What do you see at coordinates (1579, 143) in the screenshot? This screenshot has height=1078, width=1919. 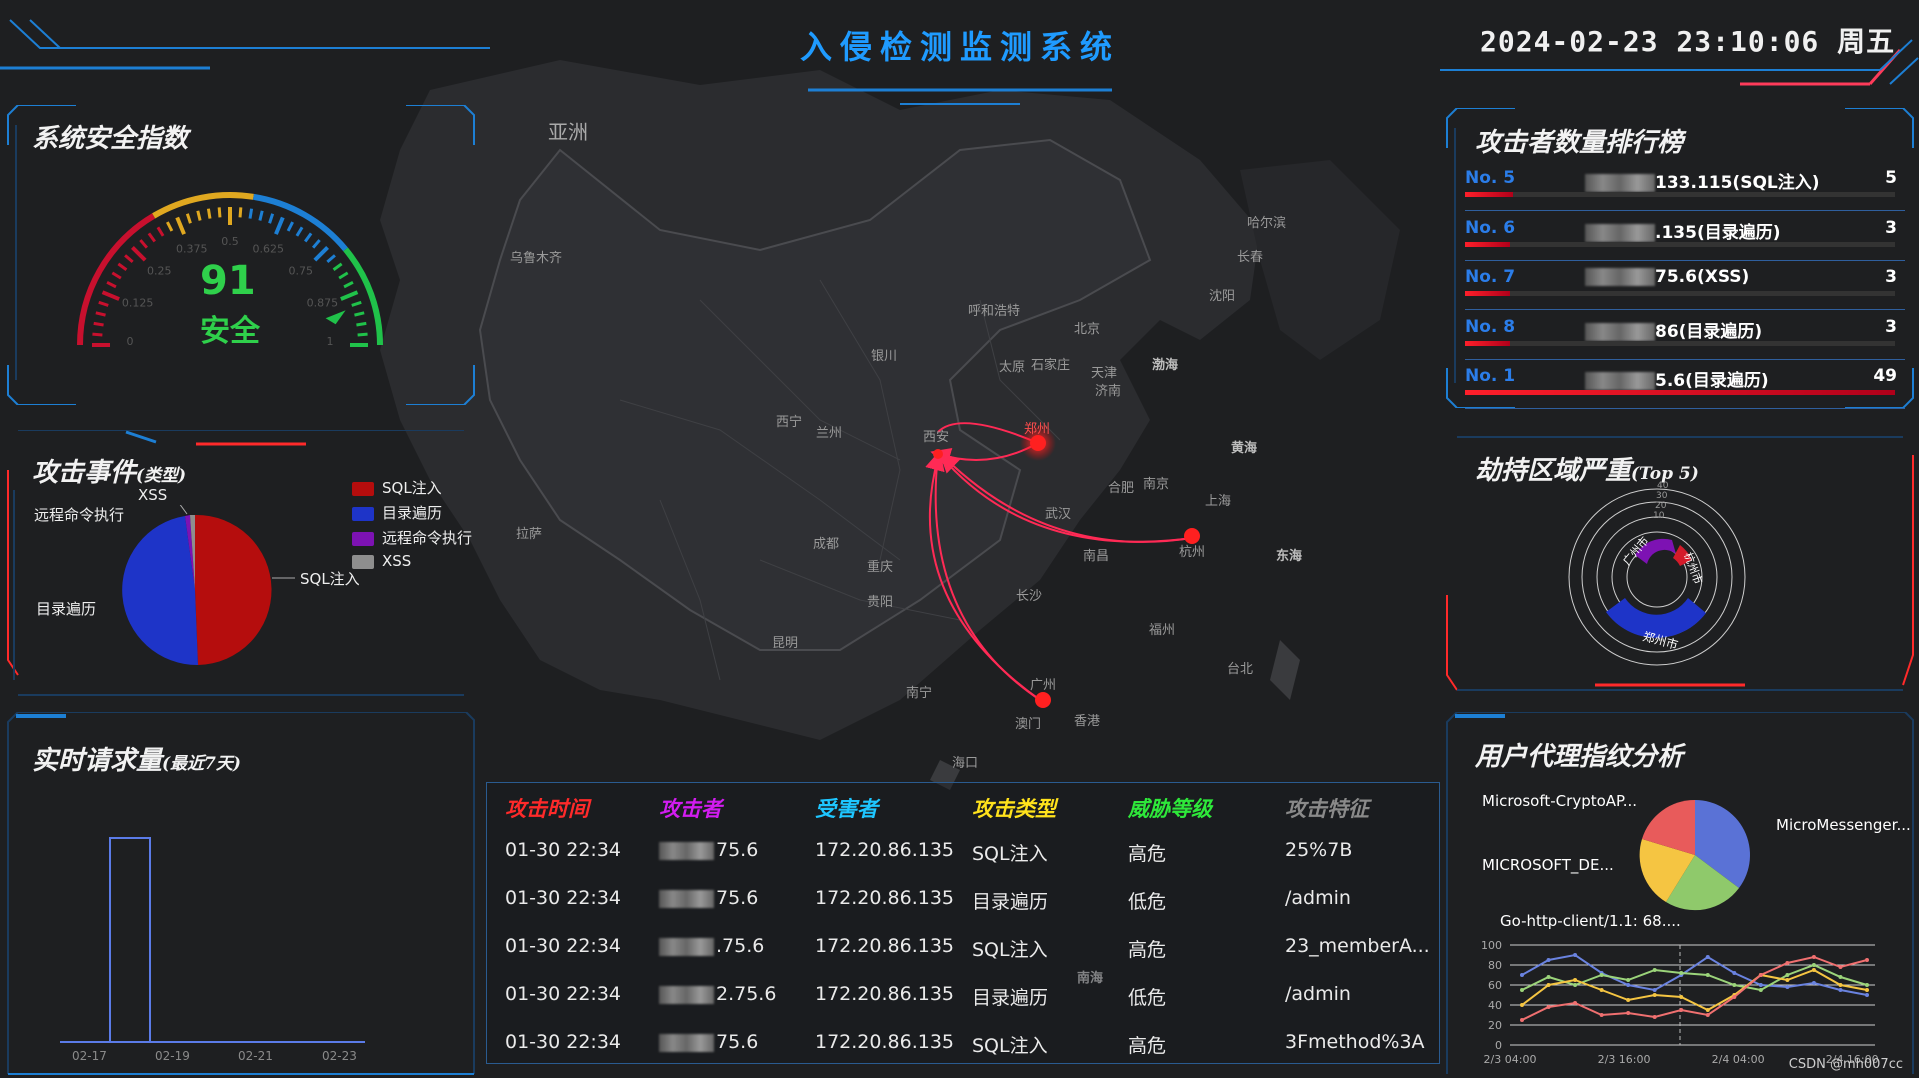 I see `ranking-title: 攻击者数量排行榜` at bounding box center [1579, 143].